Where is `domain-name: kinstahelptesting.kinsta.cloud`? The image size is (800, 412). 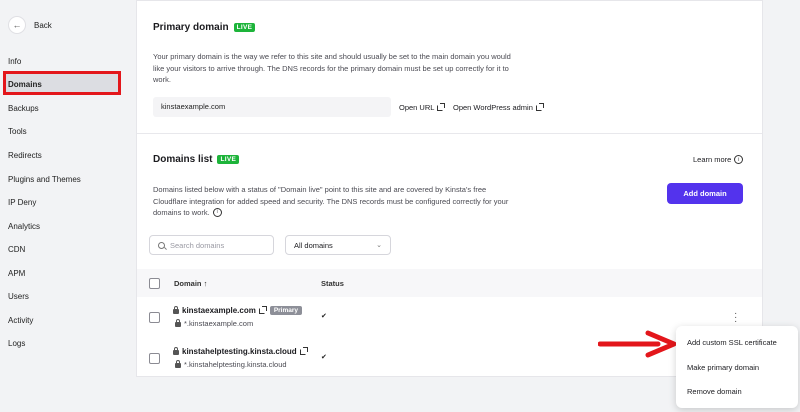
domain-name: kinstahelptesting.kinsta.cloud is located at coordinates (239, 351).